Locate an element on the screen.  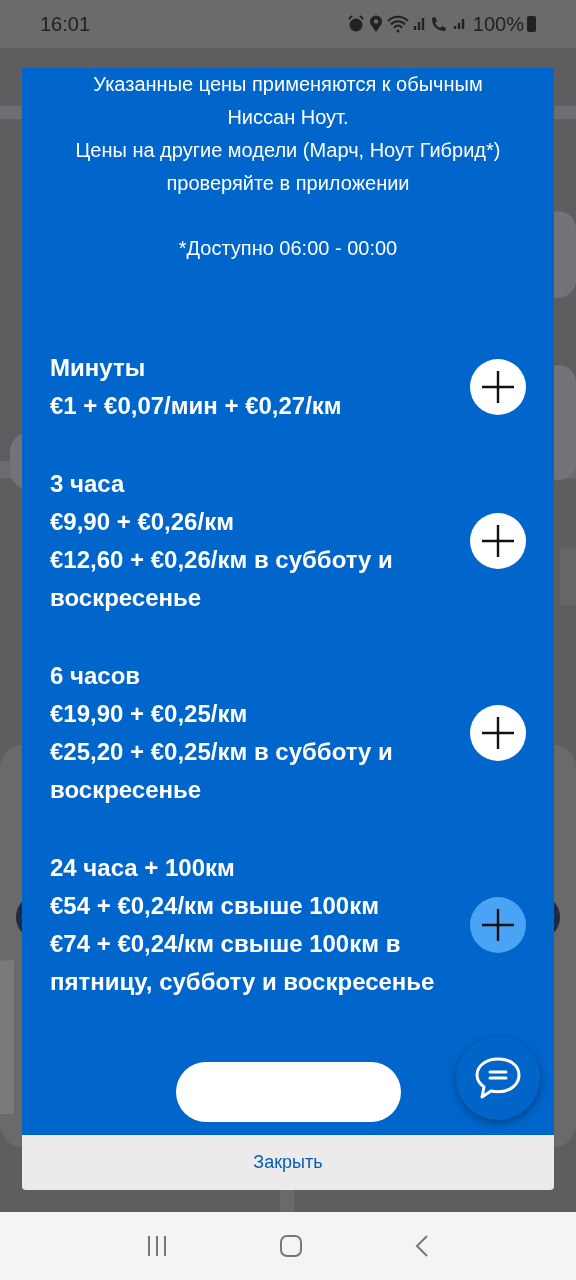
plan-price: €9,90 + €0,26/км is located at coordinates (142, 522).